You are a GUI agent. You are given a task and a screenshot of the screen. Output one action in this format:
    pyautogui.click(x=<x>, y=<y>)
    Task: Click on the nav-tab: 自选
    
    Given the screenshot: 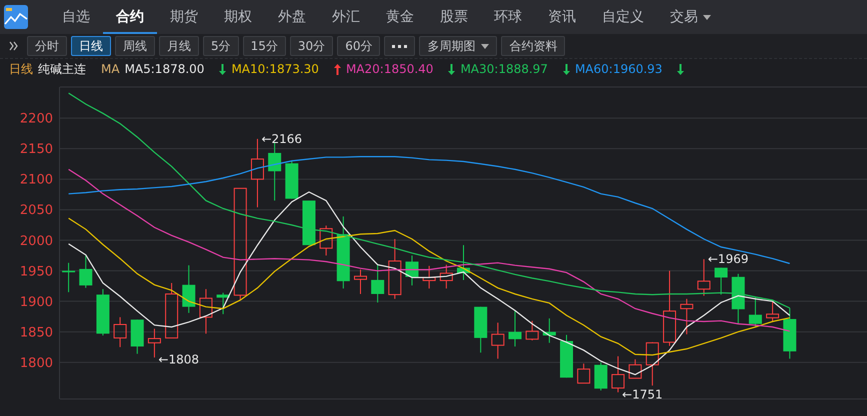 What is the action you would take?
    pyautogui.click(x=76, y=17)
    